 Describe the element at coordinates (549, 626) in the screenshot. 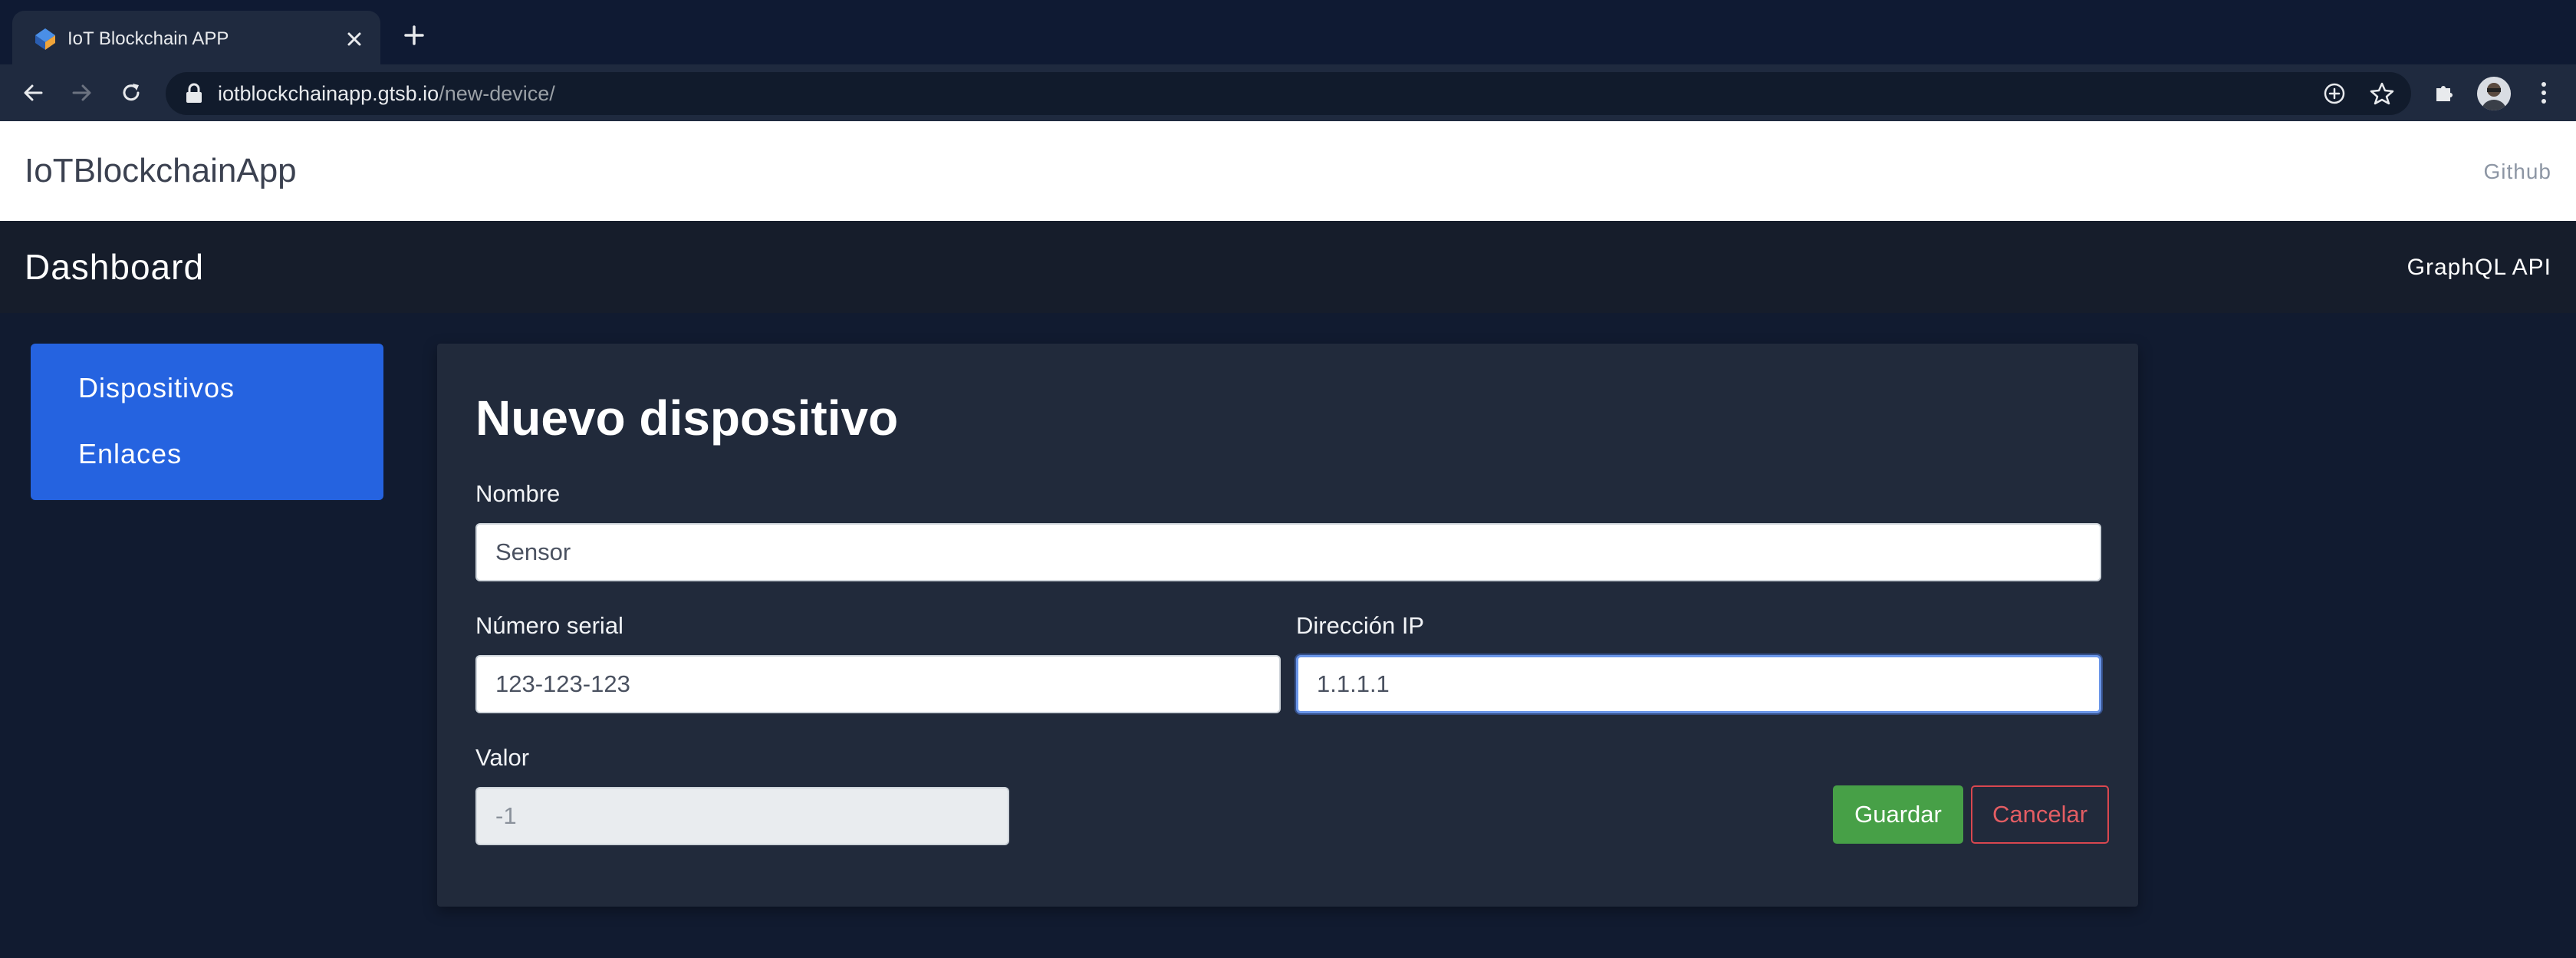

I see `serial-number-label: Número serial` at that location.